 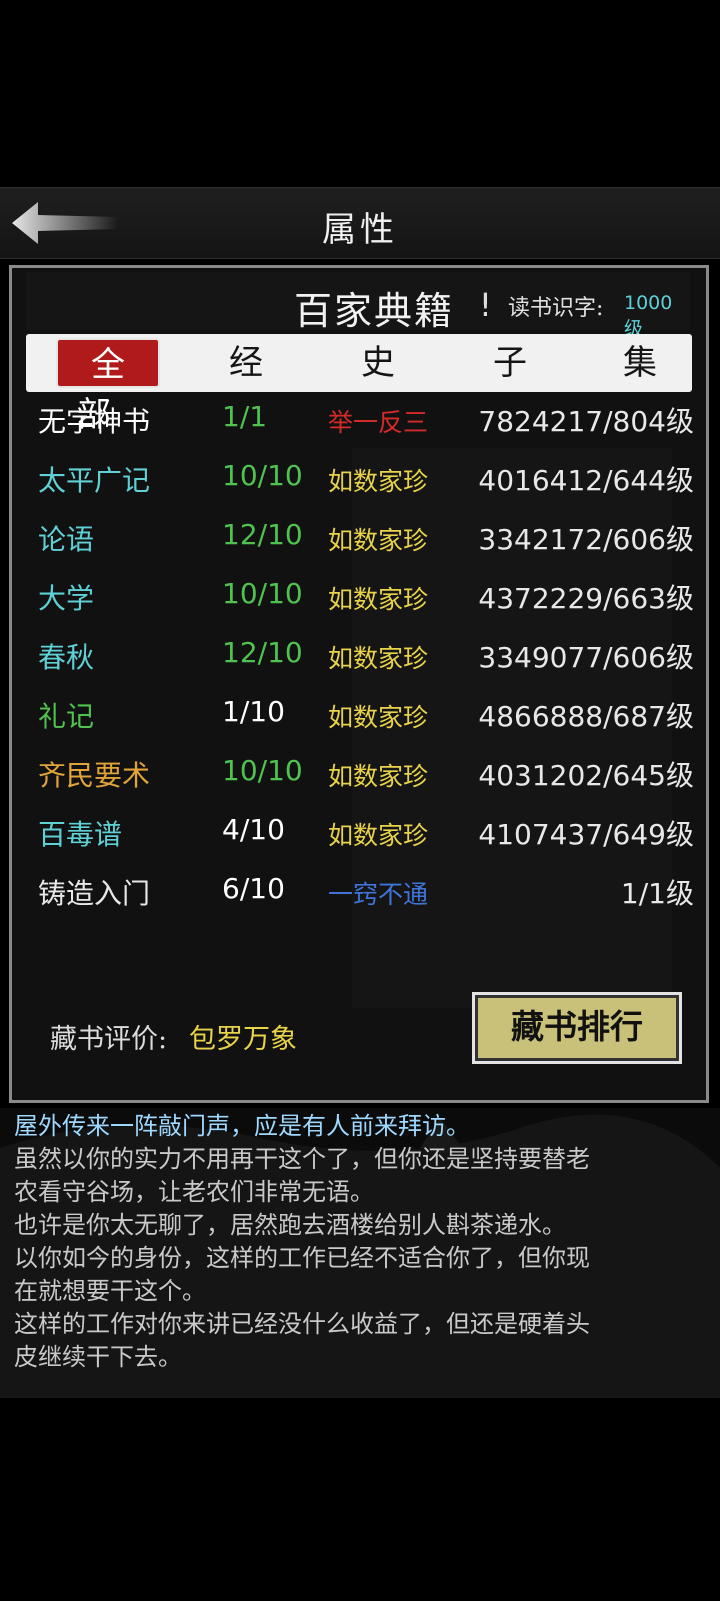 What do you see at coordinates (66, 657) in the screenshot?
I see `book-name: 春秋` at bounding box center [66, 657].